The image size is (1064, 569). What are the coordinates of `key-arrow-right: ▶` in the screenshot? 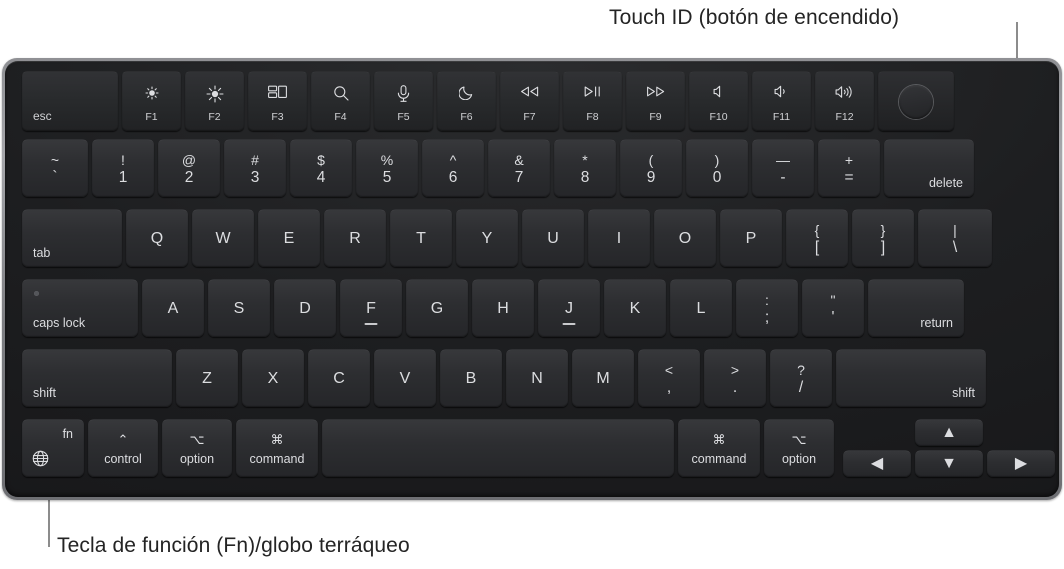 It's located at (1021, 463).